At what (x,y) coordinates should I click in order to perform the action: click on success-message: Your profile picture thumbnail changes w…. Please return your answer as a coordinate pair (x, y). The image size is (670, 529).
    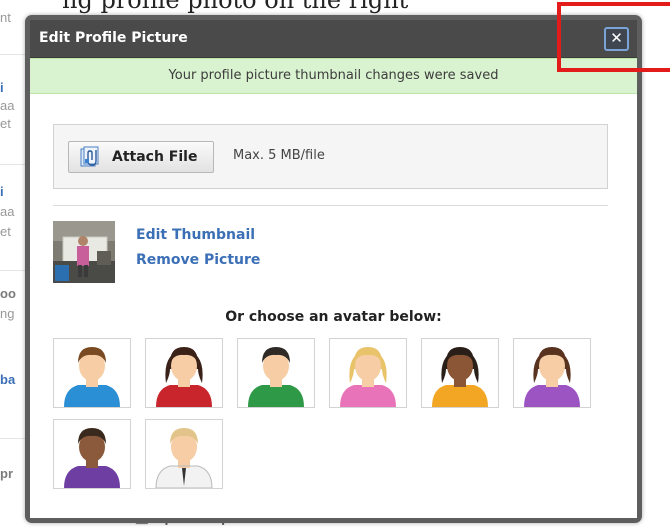
    Looking at the image, I should click on (333, 76).